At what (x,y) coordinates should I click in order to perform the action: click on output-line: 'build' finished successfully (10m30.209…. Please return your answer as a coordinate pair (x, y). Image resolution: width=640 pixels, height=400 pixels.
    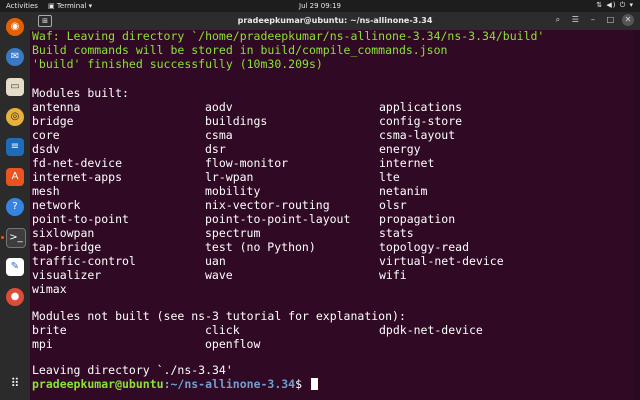
    Looking at the image, I should click on (177, 64).